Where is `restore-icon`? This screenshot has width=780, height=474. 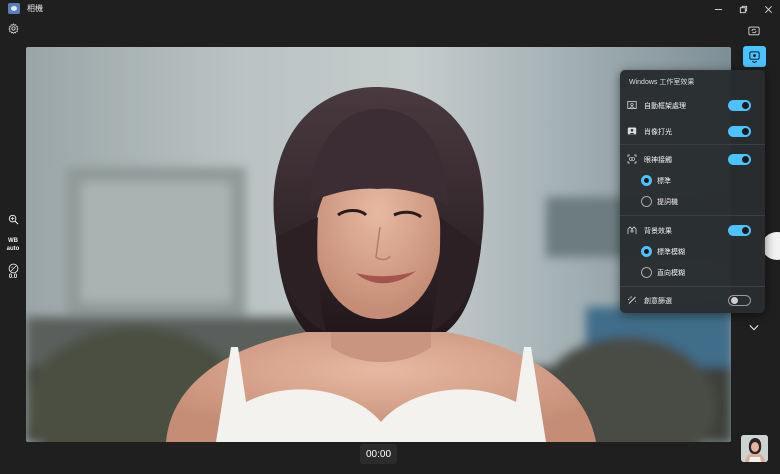 restore-icon is located at coordinates (743, 9).